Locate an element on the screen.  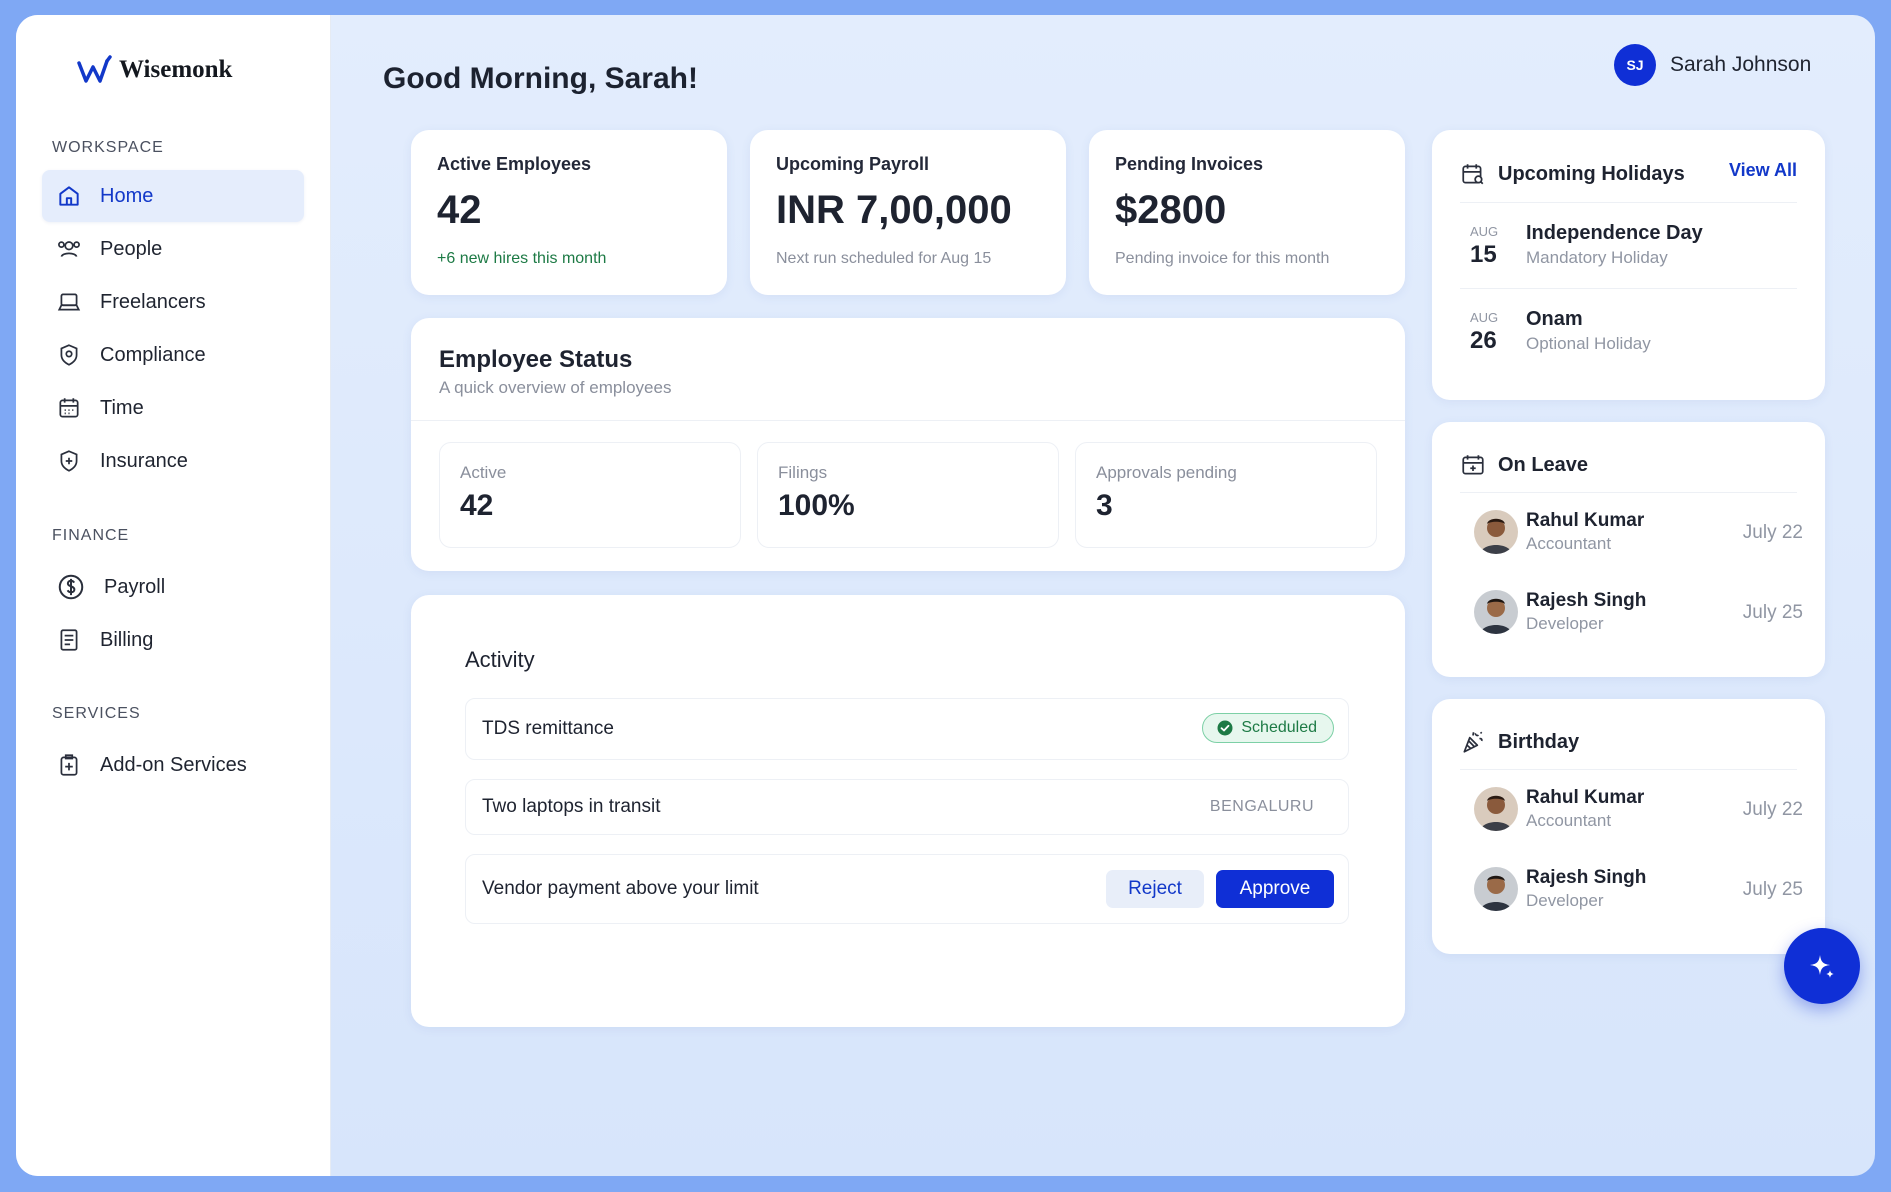
ai-assistant-button is located at coordinates (1822, 966).